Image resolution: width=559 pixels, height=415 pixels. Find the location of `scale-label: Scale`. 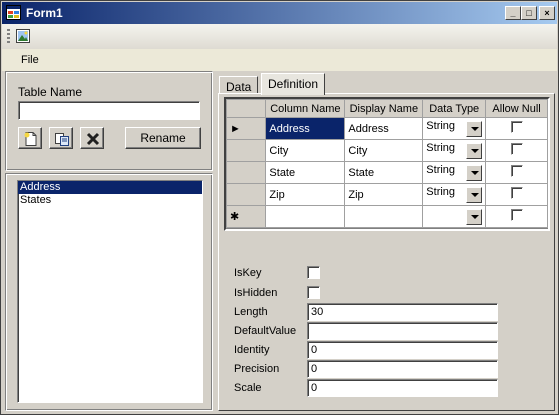

scale-label: Scale is located at coordinates (248, 388).